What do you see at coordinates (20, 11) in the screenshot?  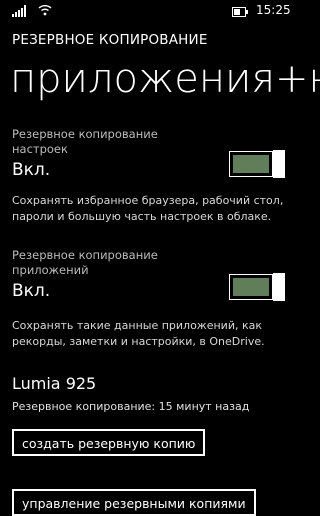 I see `signal-icon` at bounding box center [20, 11].